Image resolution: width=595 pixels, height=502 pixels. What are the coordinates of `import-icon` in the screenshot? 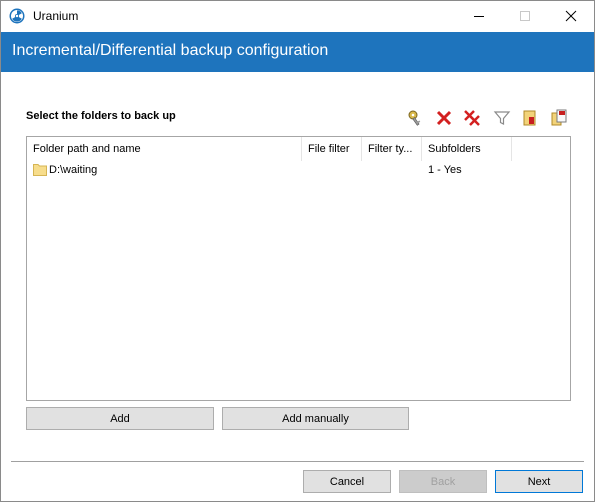 It's located at (529, 118).